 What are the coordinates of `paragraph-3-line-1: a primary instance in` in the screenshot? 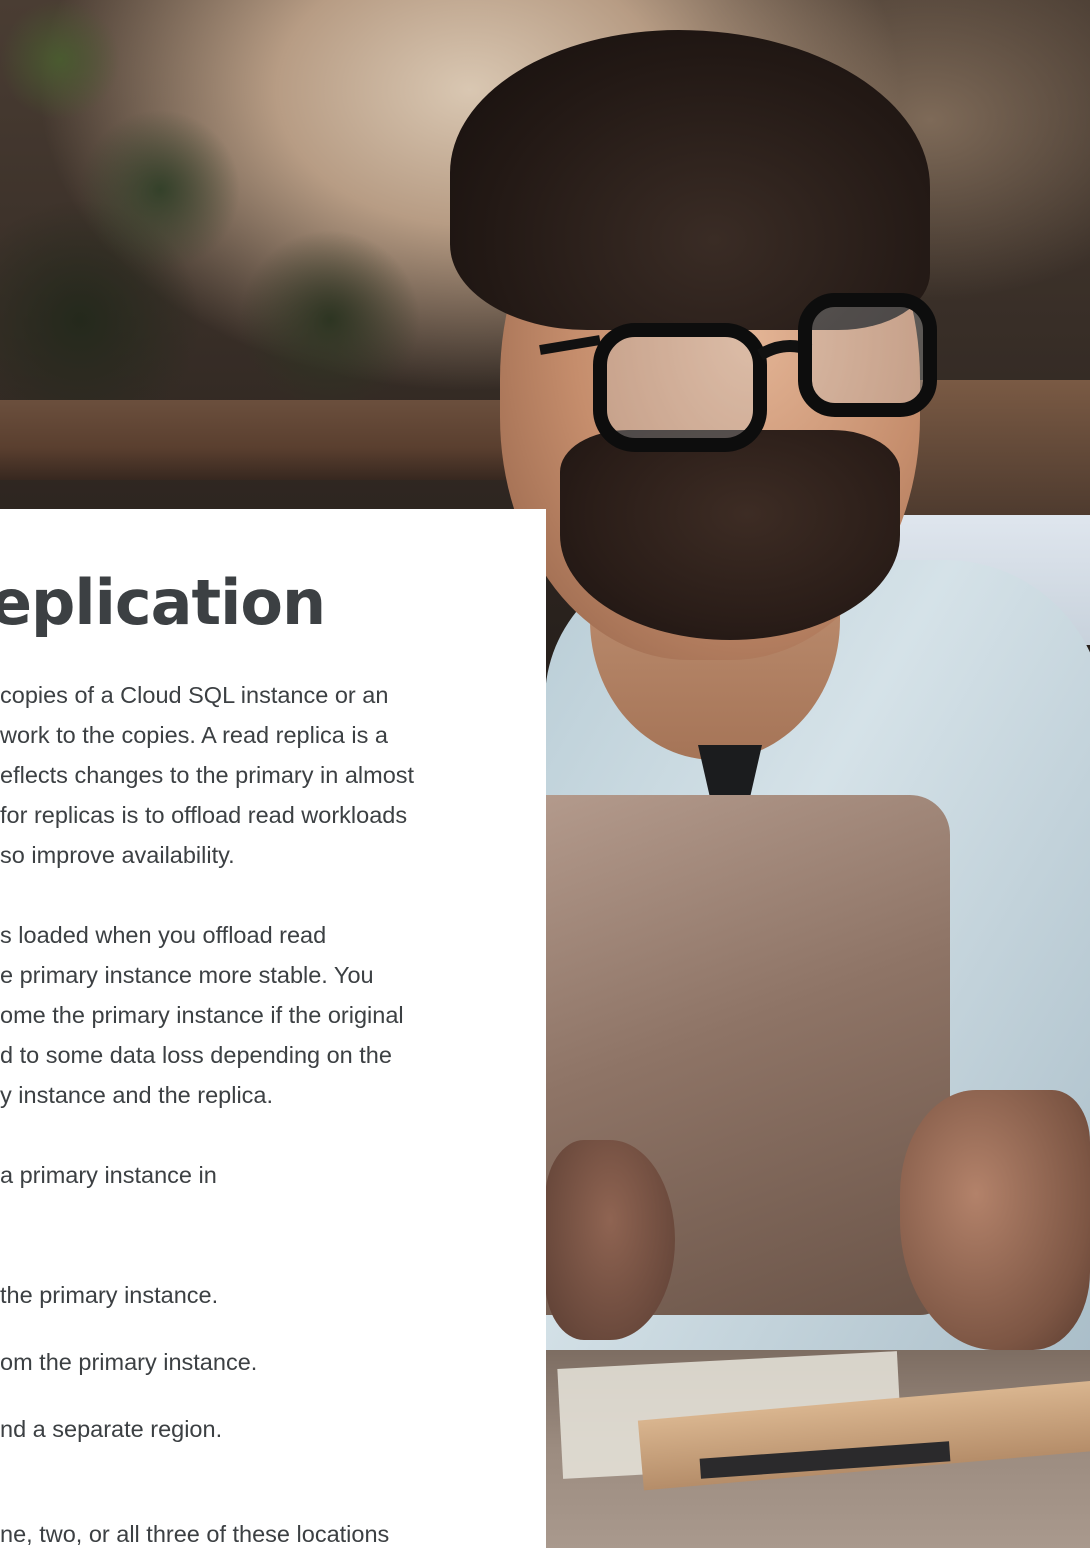 It's located at (108, 1175).